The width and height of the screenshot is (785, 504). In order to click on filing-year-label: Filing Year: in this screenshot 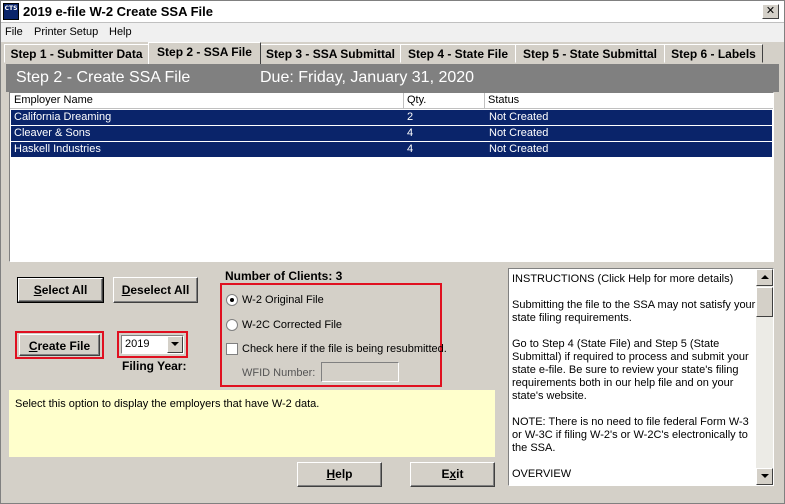, I will do `click(154, 366)`.